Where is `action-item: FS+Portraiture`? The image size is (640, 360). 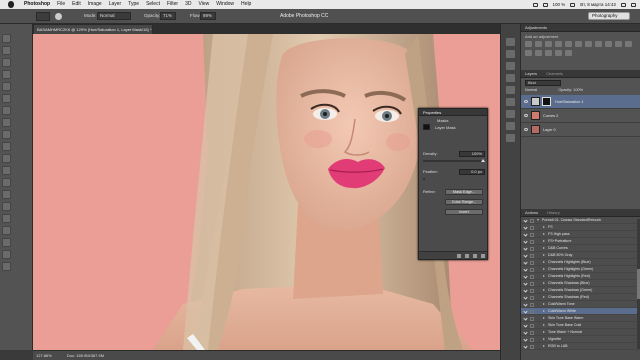
action-item: FS+Portraiture is located at coordinates (580, 241).